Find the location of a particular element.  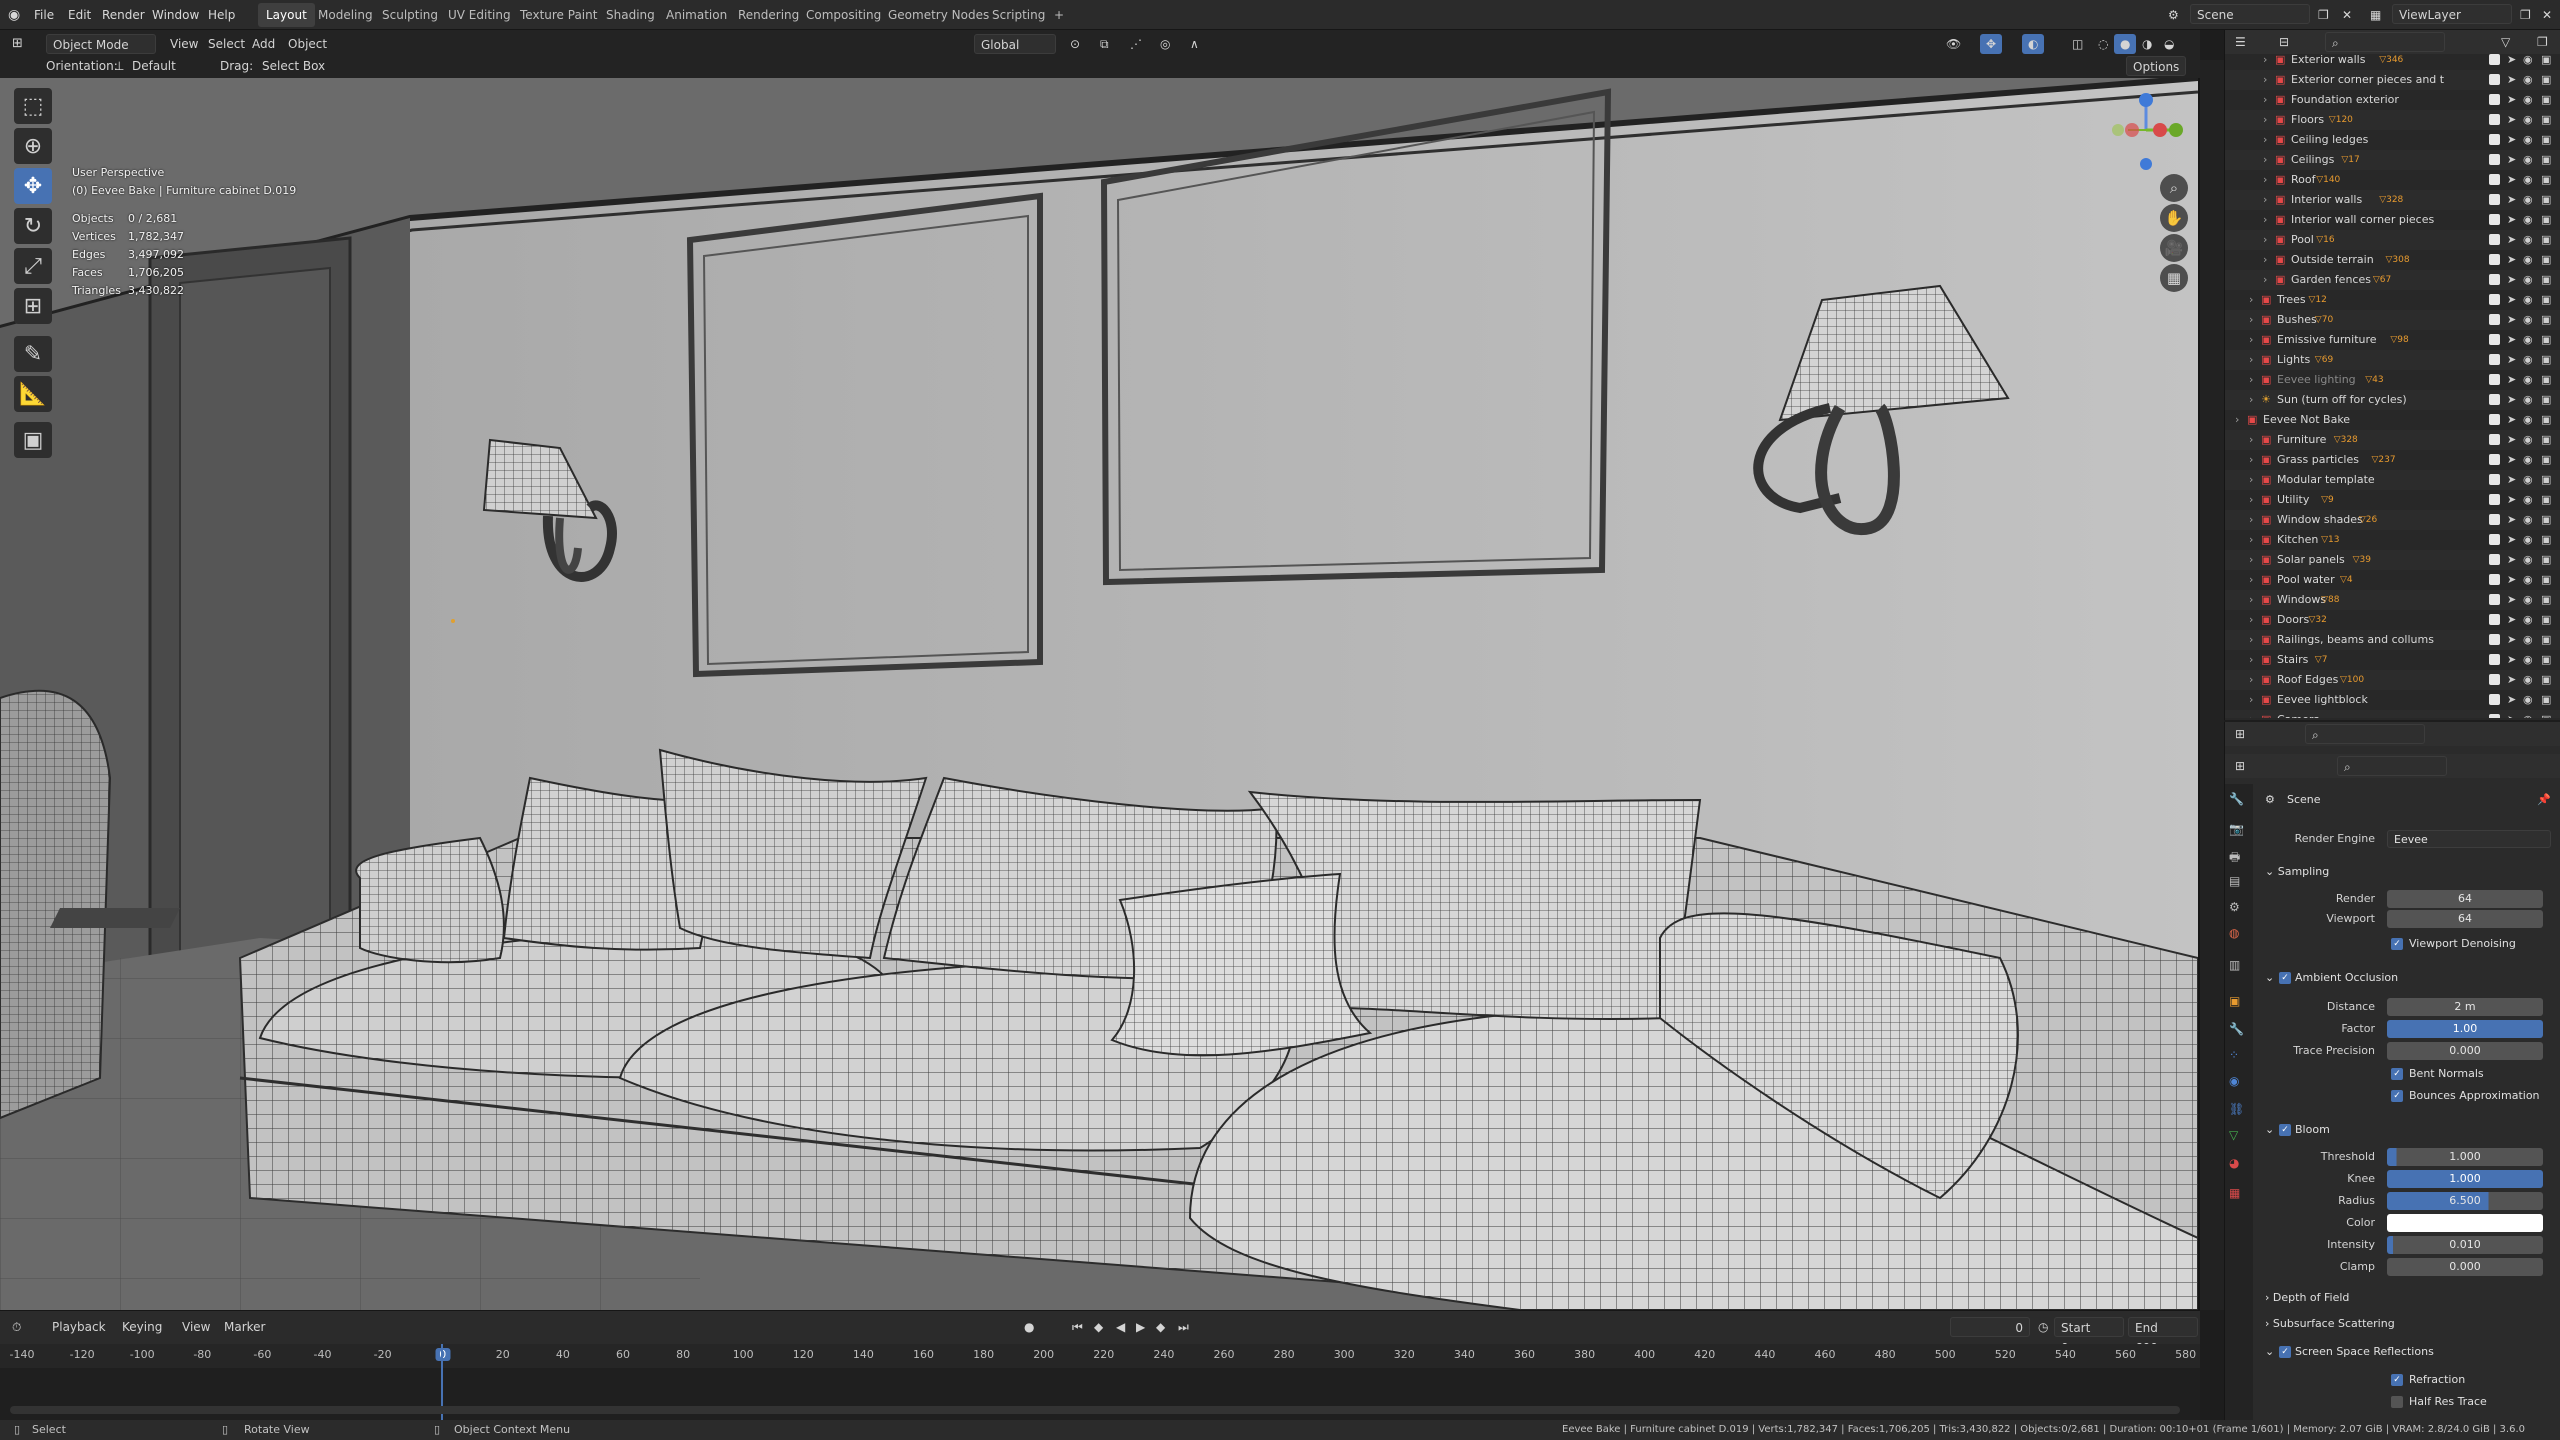

outliner-row: › ▣ Floors ▽120 ➤ ◉ ▣ is located at coordinates (2392, 120).